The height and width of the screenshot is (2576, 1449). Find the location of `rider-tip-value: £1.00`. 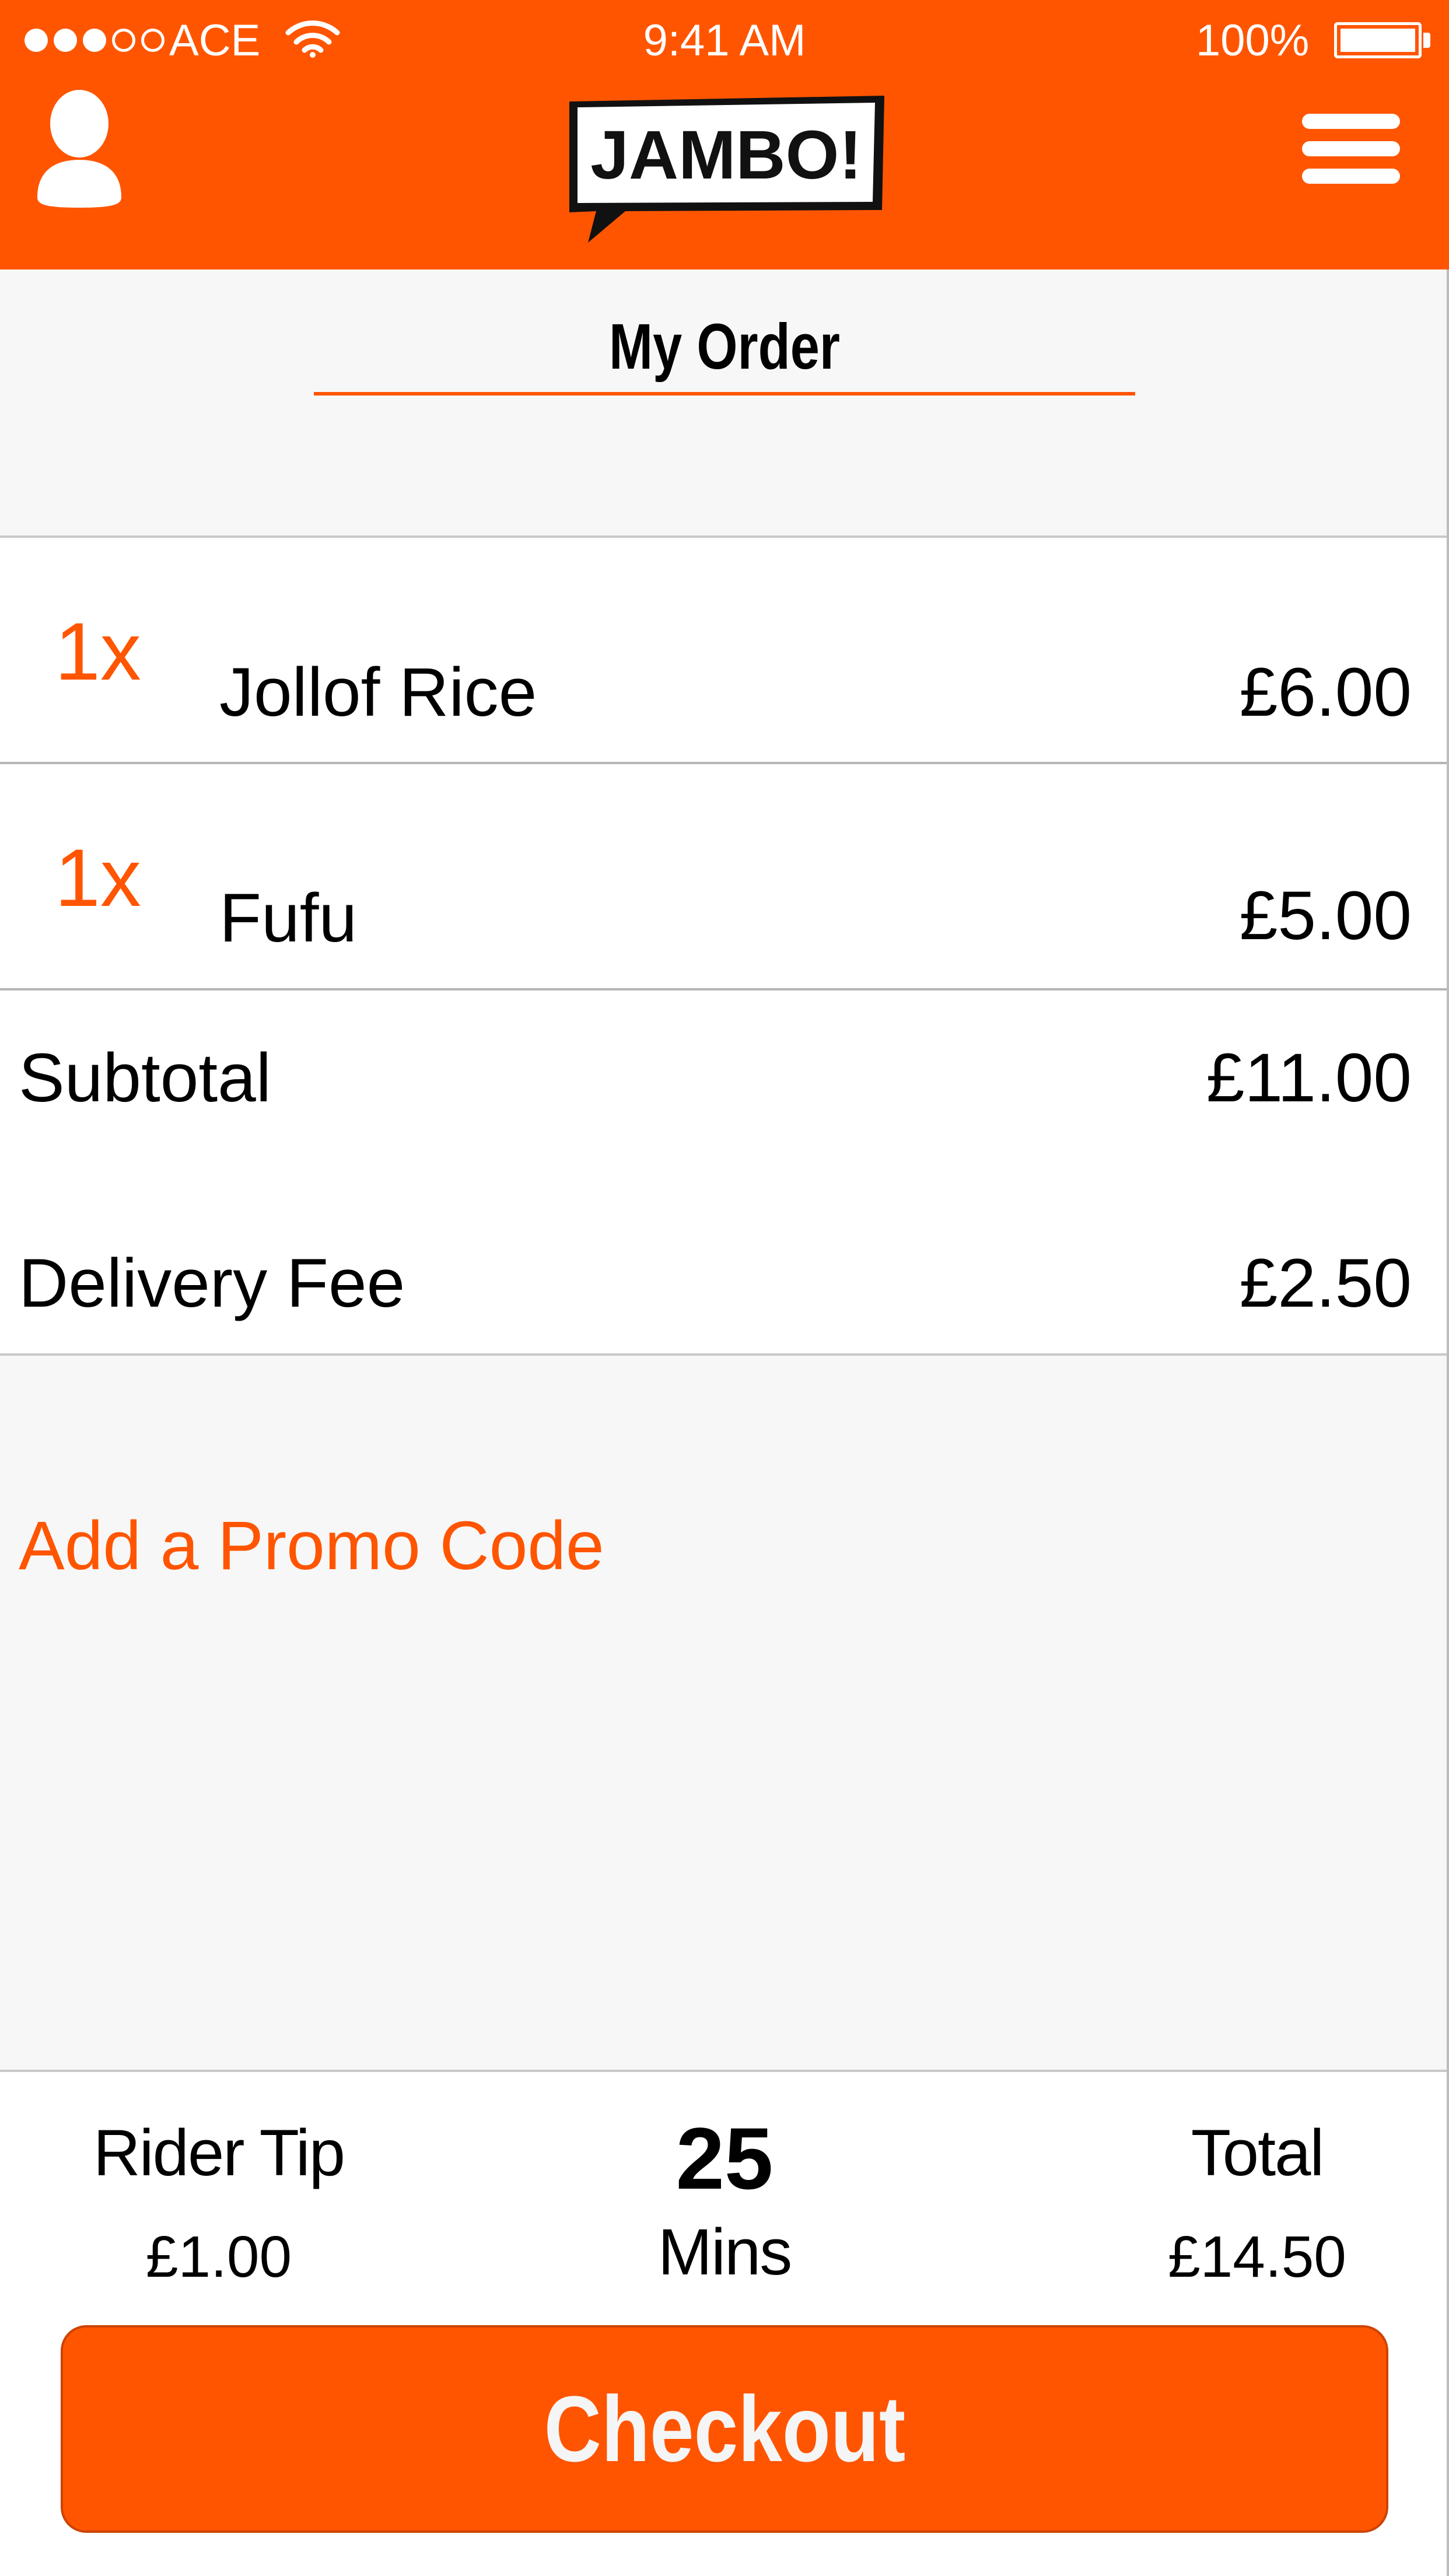

rider-tip-value: £1.00 is located at coordinates (218, 2257).